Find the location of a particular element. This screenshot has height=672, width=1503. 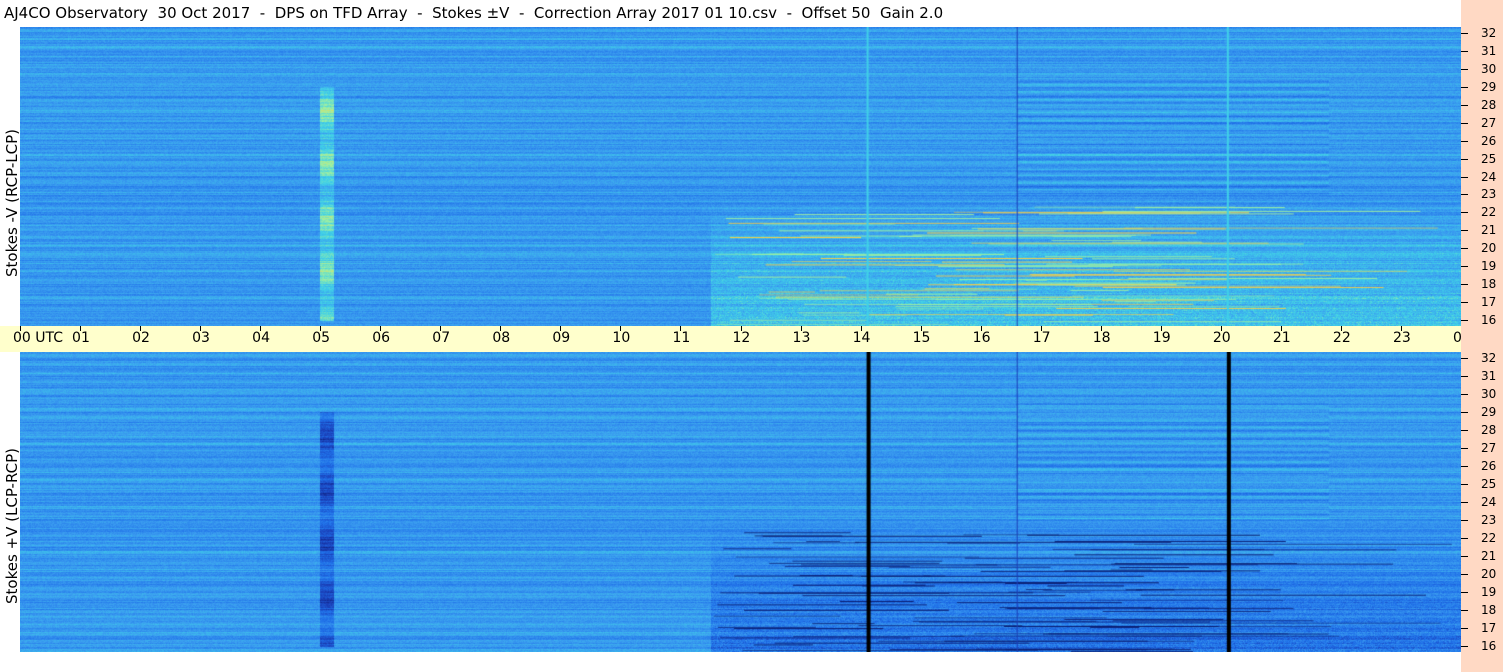

utc-tick-label: 00 UTC is located at coordinates (38, 338).